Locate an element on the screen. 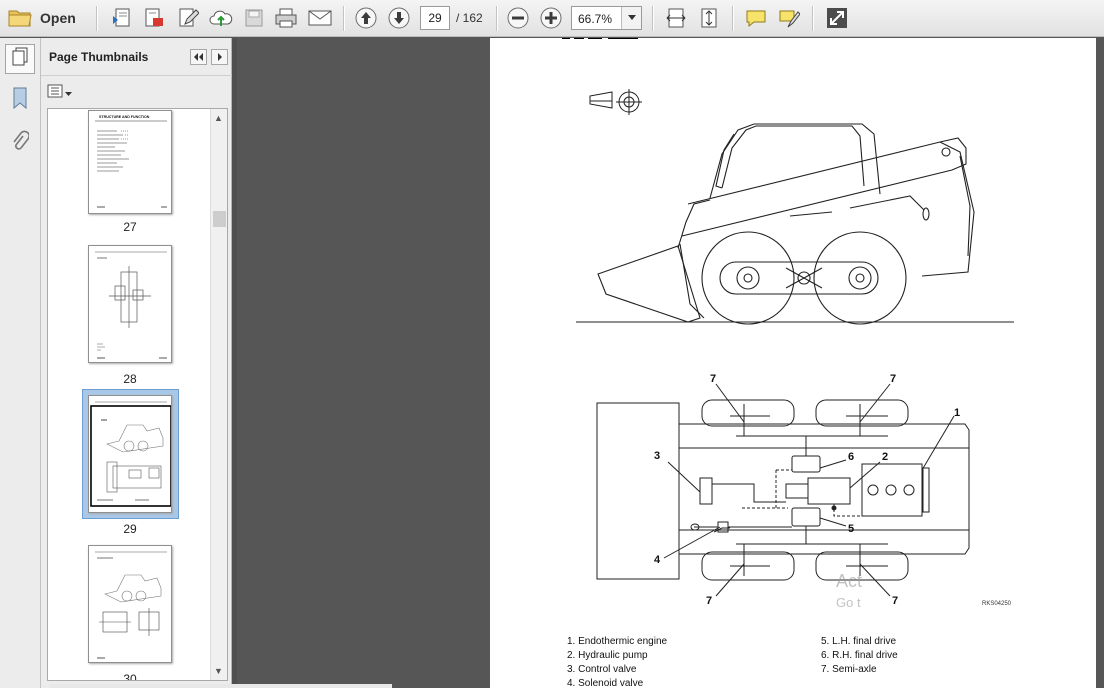  legend-item: 2. Hydraulic pump is located at coordinates (607, 655).